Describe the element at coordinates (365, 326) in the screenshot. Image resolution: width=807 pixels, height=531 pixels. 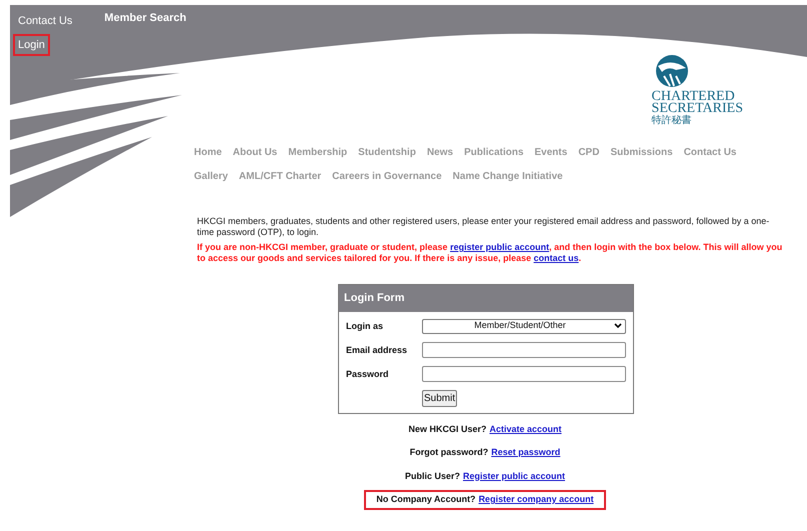
I see `field-label: Login as` at that location.